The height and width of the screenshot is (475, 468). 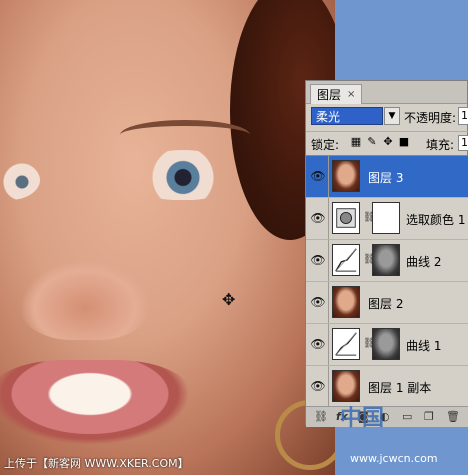 What do you see at coordinates (404, 142) in the screenshot?
I see `lock-all-icon: ■` at bounding box center [404, 142].